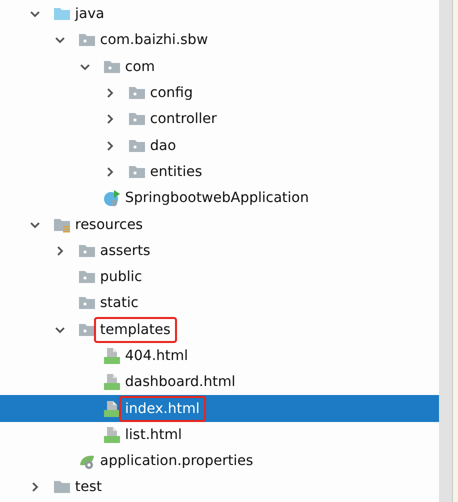 The height and width of the screenshot is (502, 458). What do you see at coordinates (177, 461) in the screenshot?
I see `item-label: application.properties` at bounding box center [177, 461].